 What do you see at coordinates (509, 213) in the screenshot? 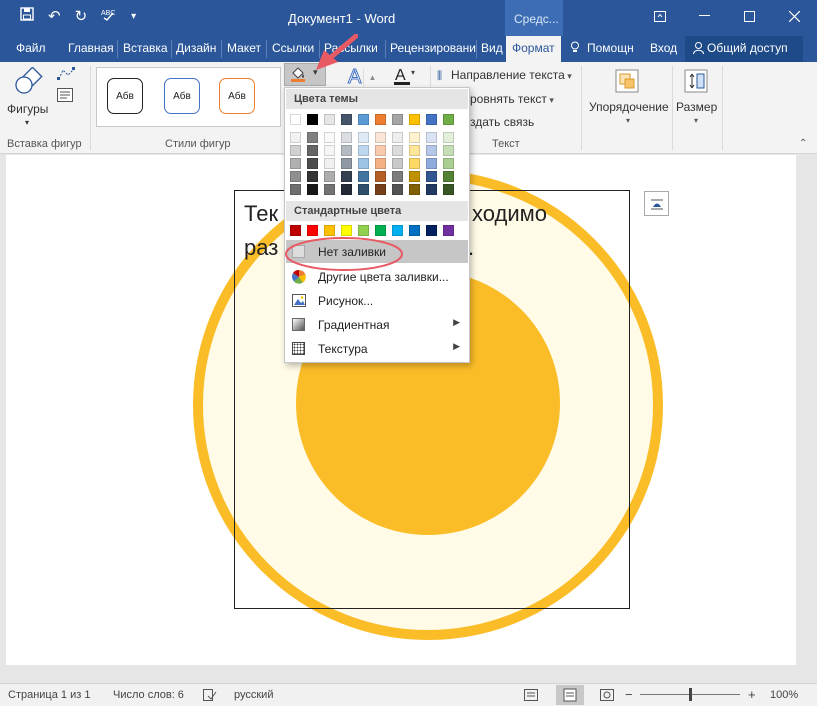
I see `textbox-line-1-right: ходимо` at bounding box center [509, 213].